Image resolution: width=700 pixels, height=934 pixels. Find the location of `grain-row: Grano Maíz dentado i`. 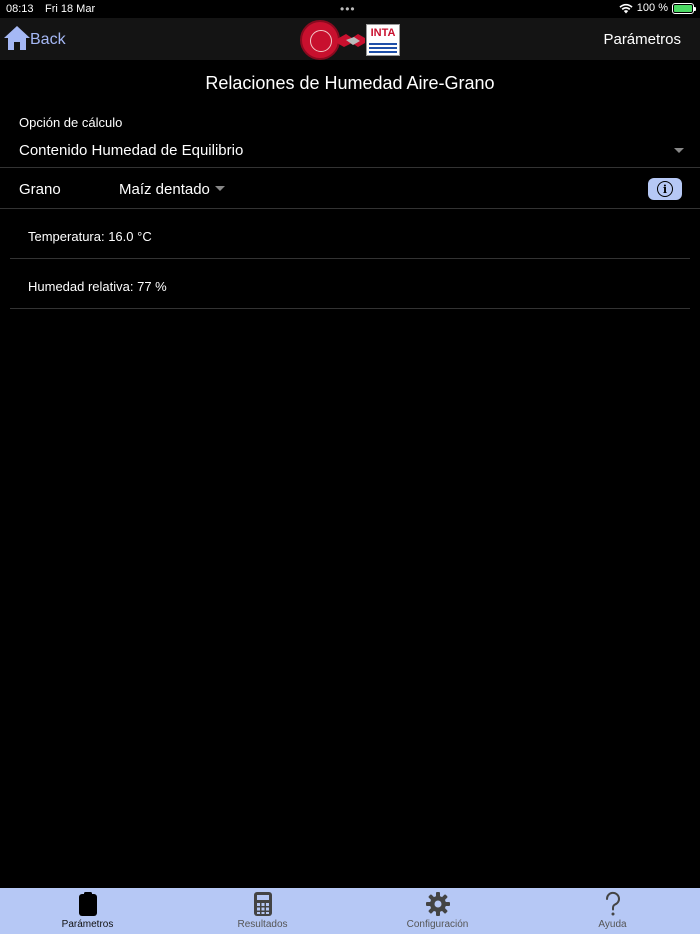

grain-row: Grano Maíz dentado i is located at coordinates (350, 189).